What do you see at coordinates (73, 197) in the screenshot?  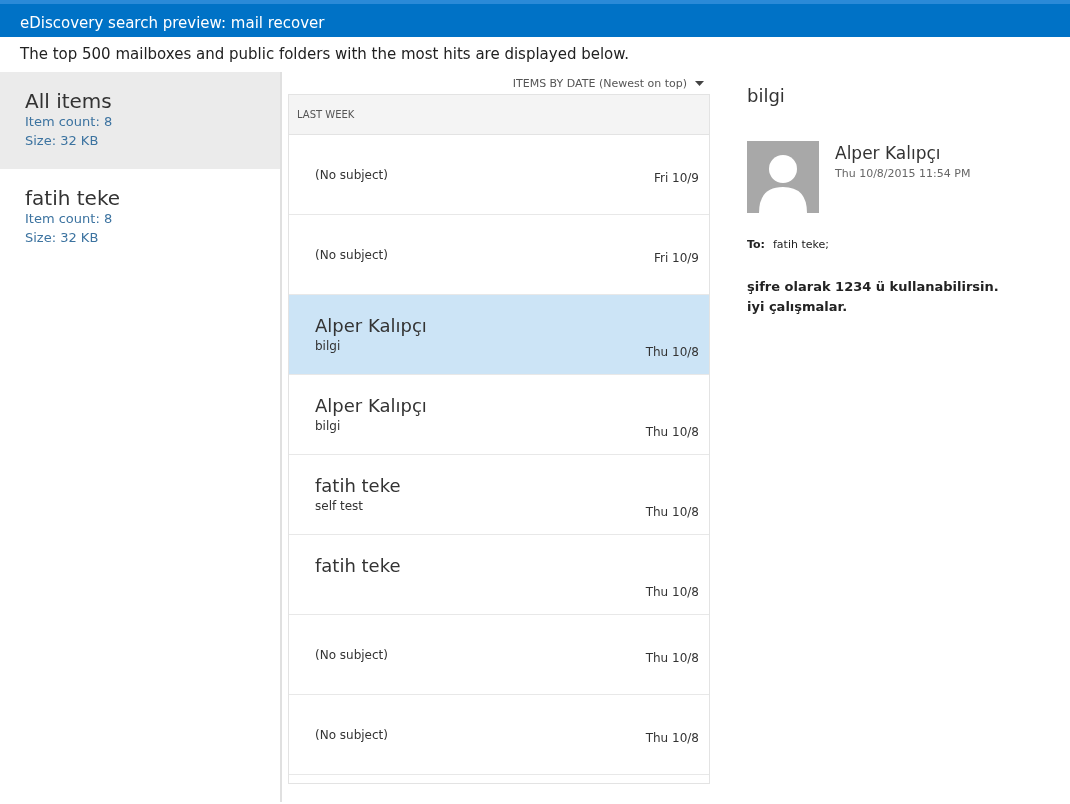 I see `mailbox-name: fatih teke` at bounding box center [73, 197].